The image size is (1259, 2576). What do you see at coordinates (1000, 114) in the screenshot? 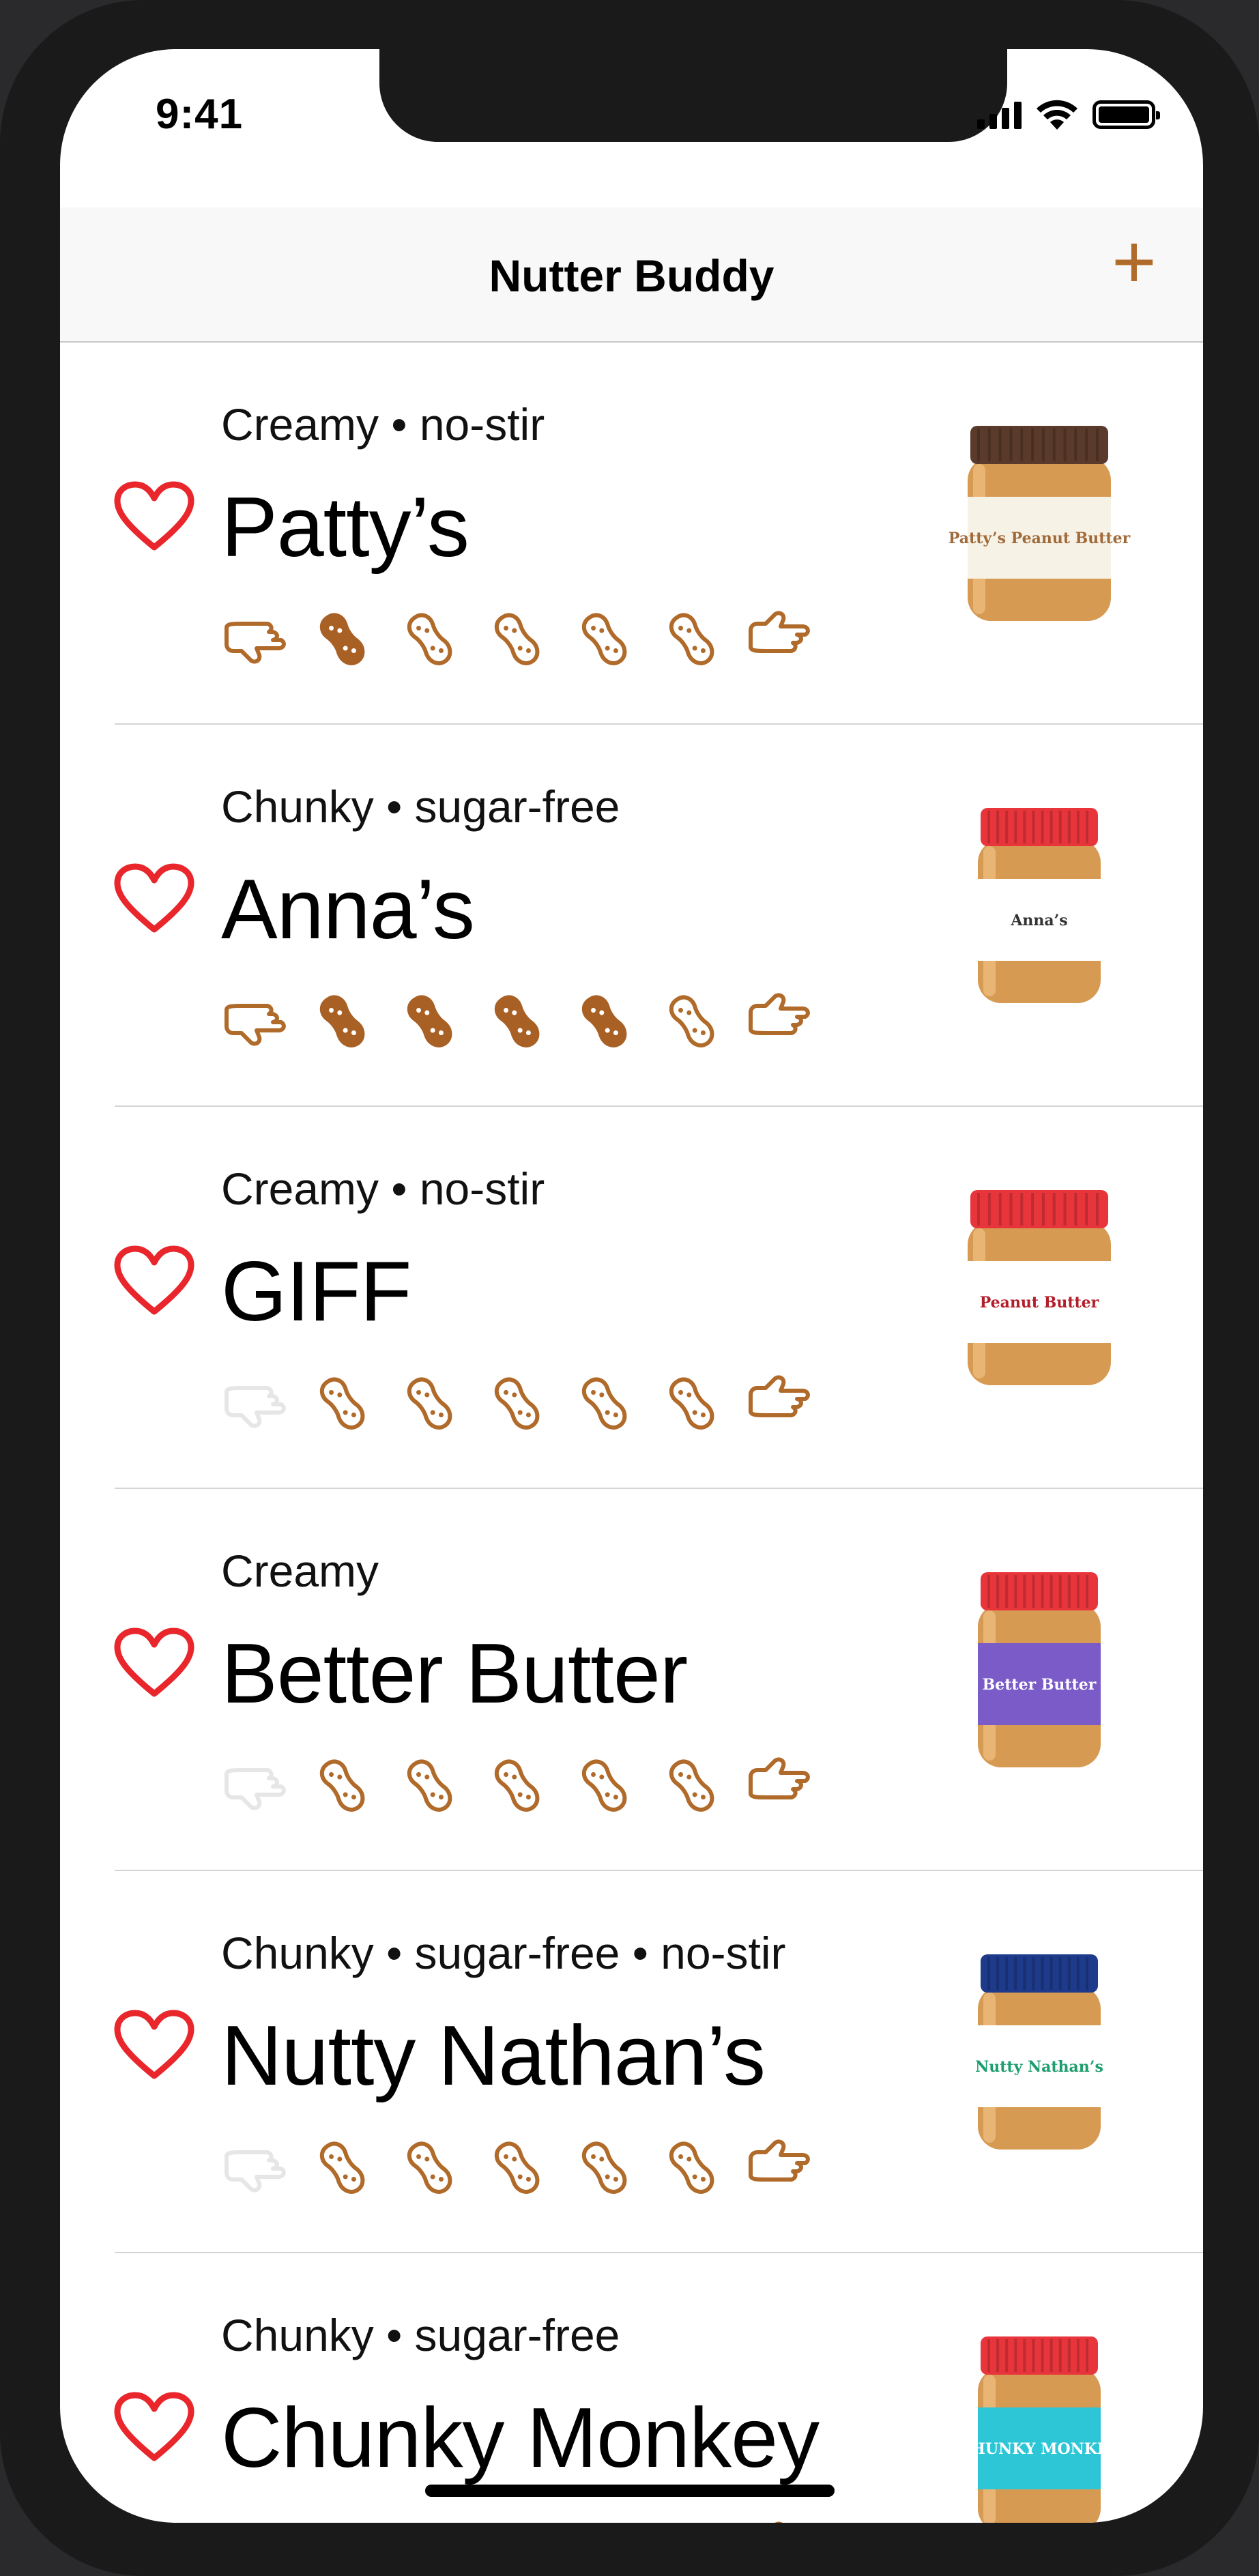
I see `cellular-signal-icon` at bounding box center [1000, 114].